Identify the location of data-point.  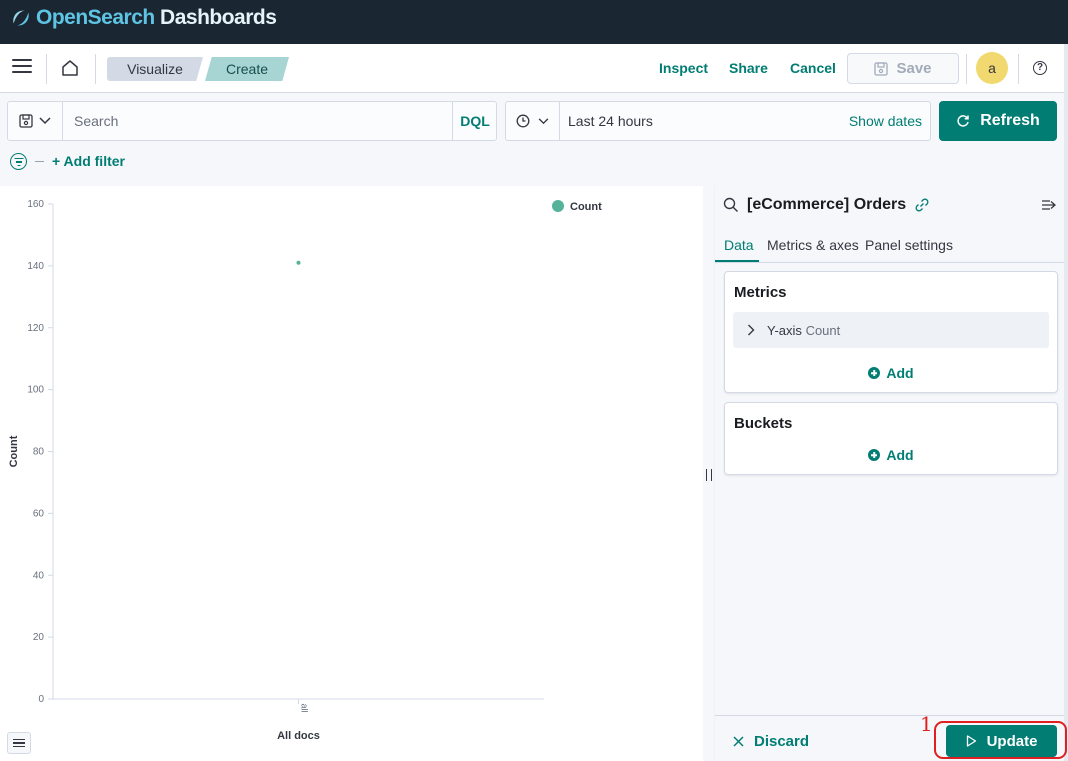
(298, 262).